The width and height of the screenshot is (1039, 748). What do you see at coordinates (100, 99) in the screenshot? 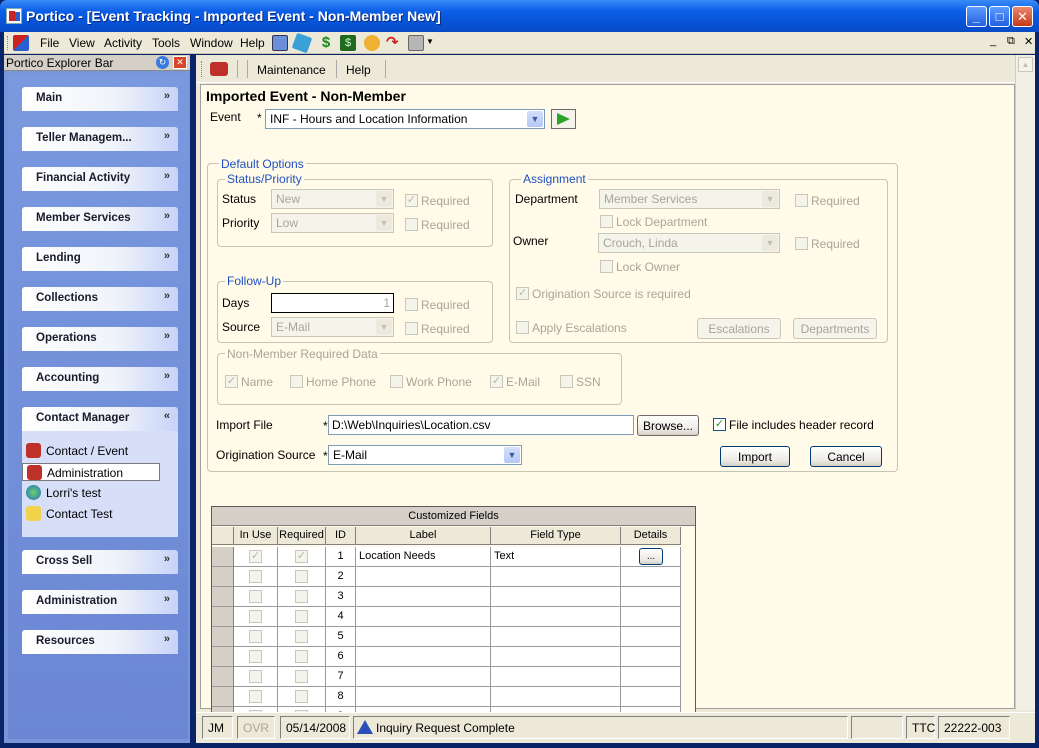
I see `group-main: Main »` at bounding box center [100, 99].